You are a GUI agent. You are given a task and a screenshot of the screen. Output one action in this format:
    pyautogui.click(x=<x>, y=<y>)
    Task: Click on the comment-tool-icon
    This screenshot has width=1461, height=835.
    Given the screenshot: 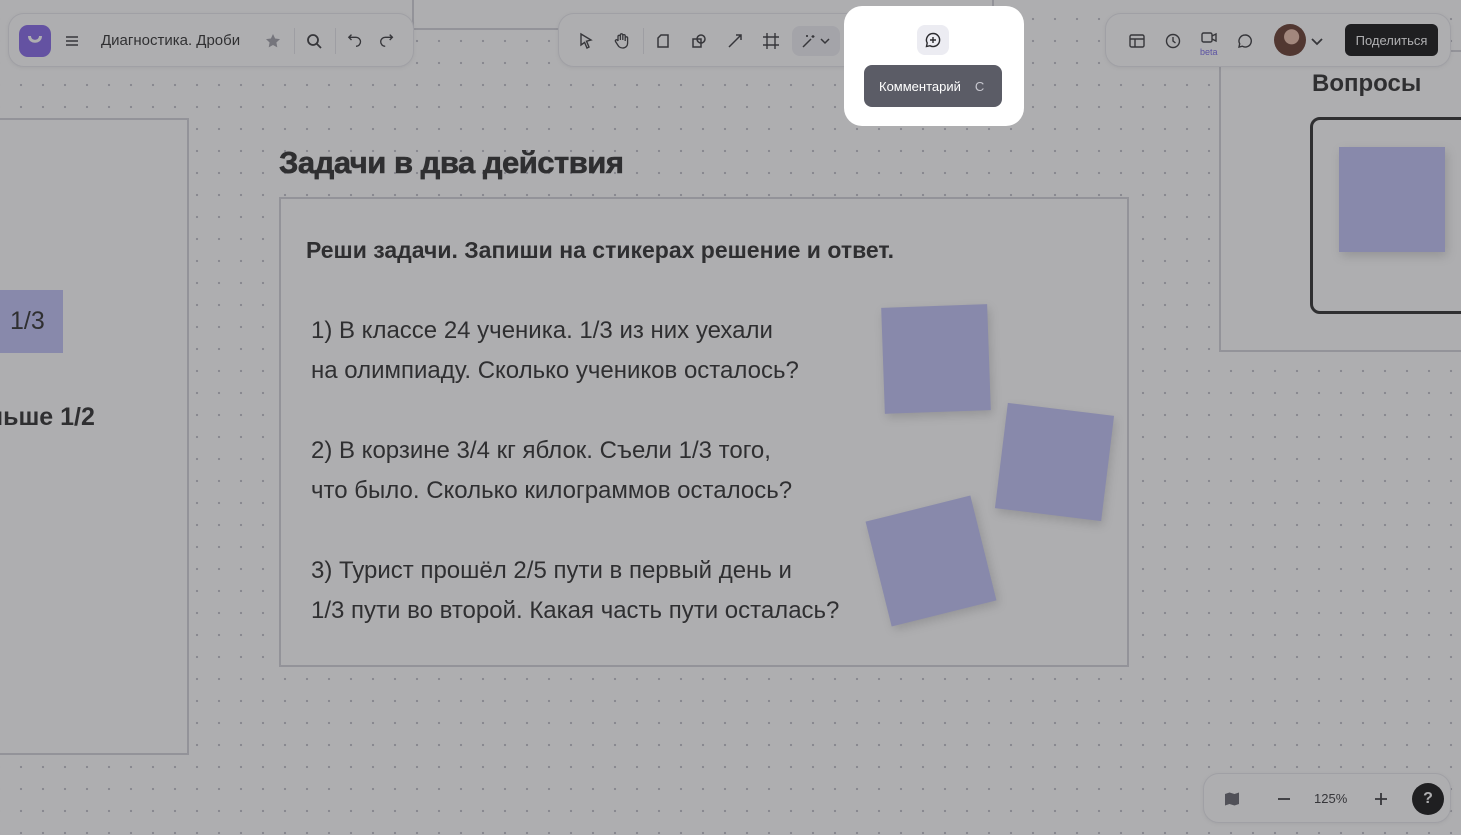 What is the action you would take?
    pyautogui.click(x=933, y=40)
    